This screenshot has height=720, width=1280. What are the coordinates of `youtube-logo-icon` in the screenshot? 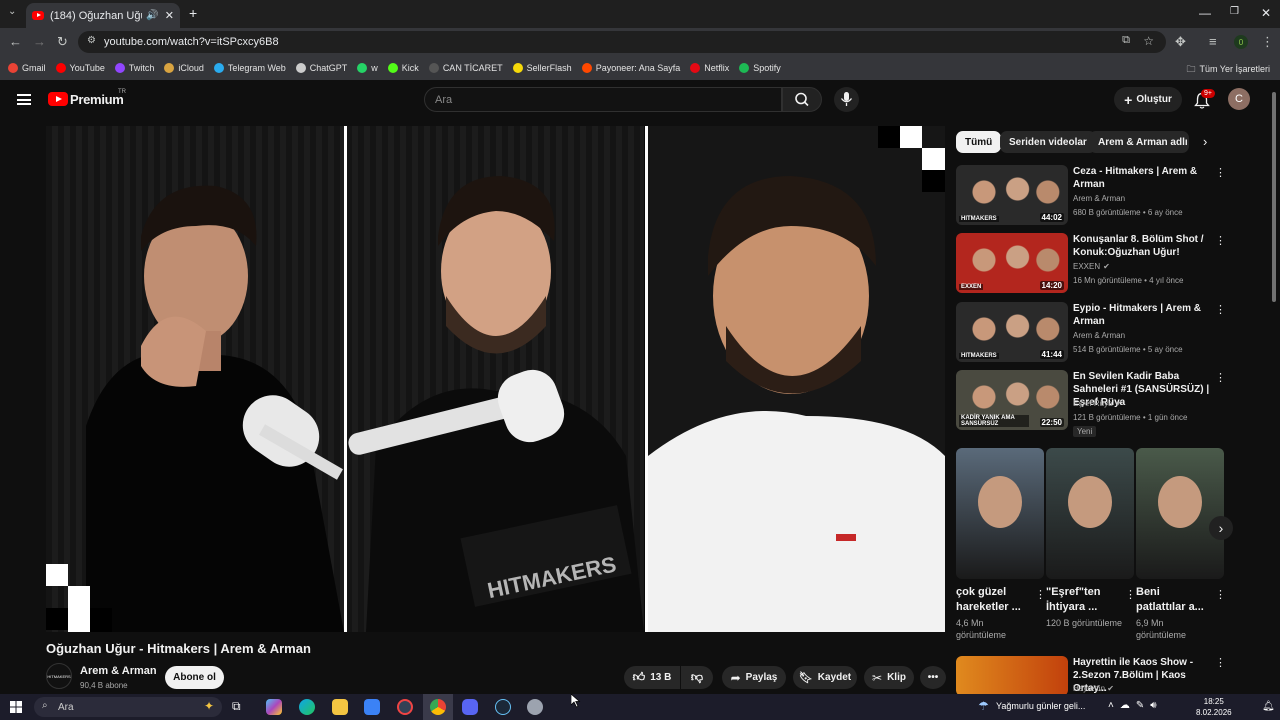 It's located at (58, 99).